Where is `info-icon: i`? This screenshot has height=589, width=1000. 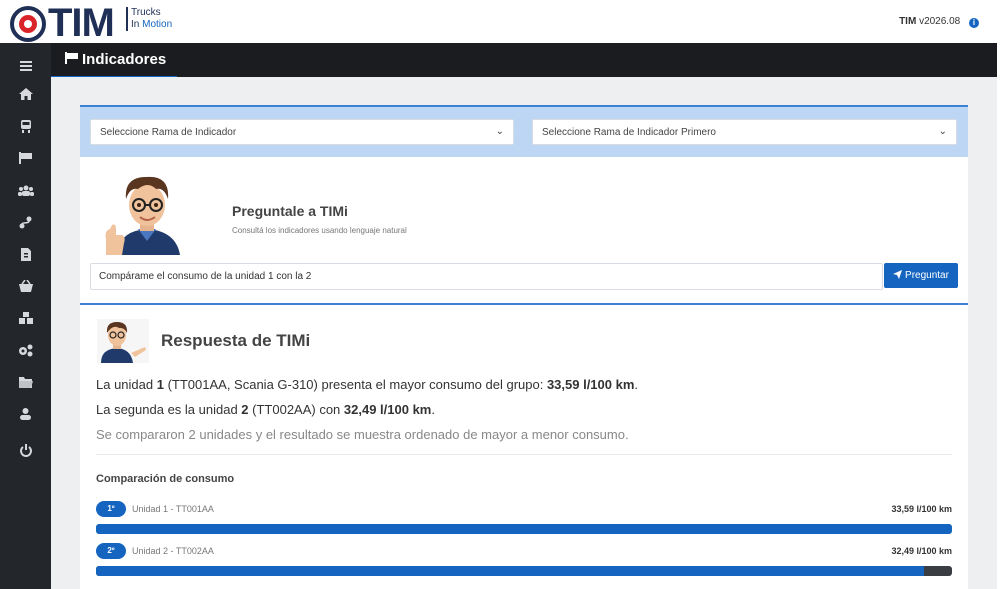 info-icon: i is located at coordinates (974, 23).